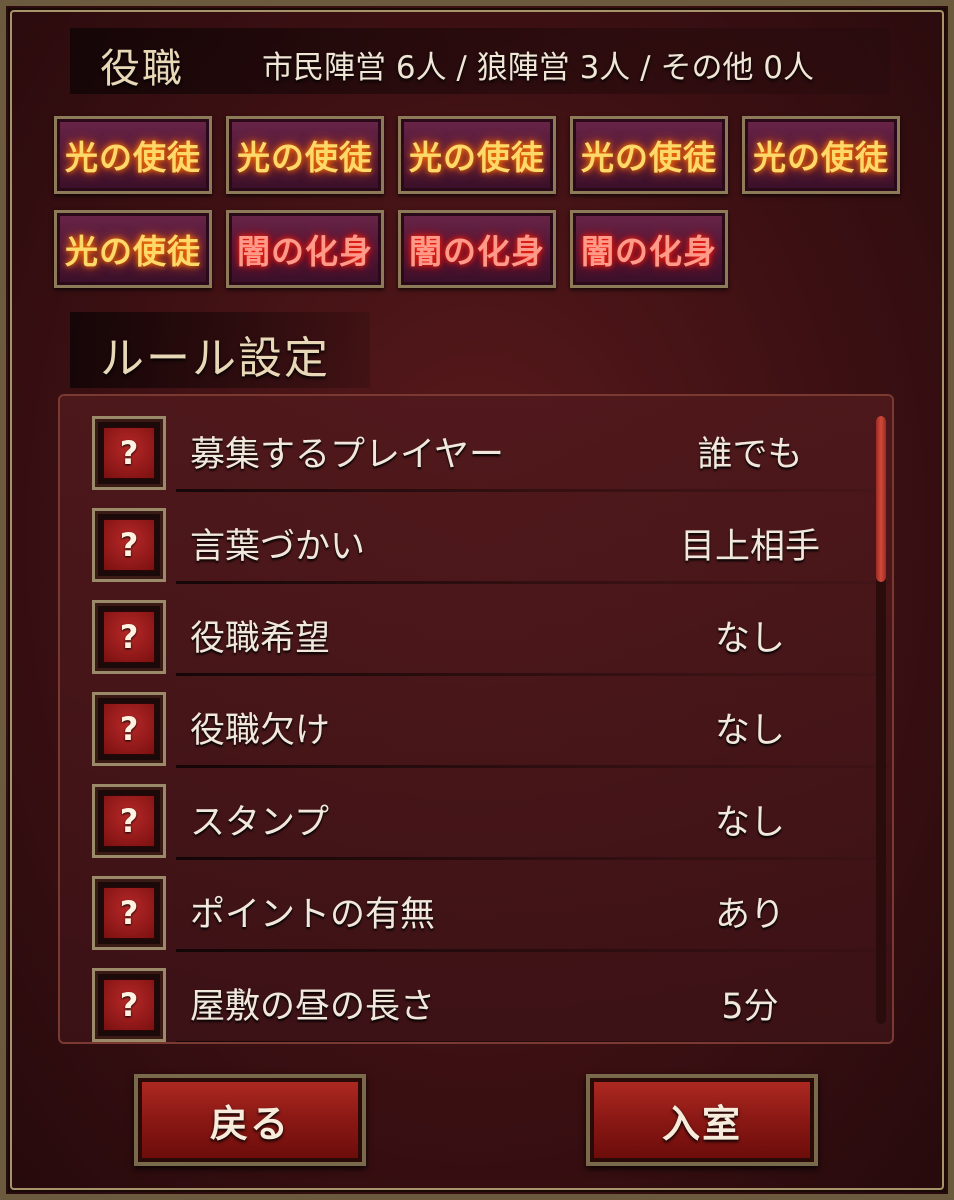 The image size is (954, 1200). What do you see at coordinates (260, 639) in the screenshot?
I see `rule-name: 役職希望` at bounding box center [260, 639].